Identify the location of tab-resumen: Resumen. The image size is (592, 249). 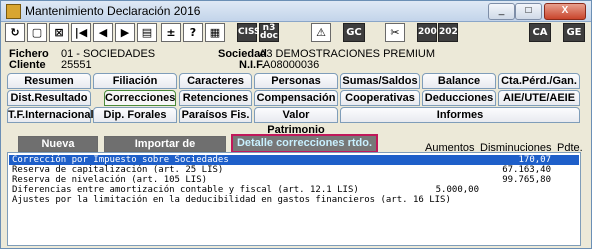
(49, 81).